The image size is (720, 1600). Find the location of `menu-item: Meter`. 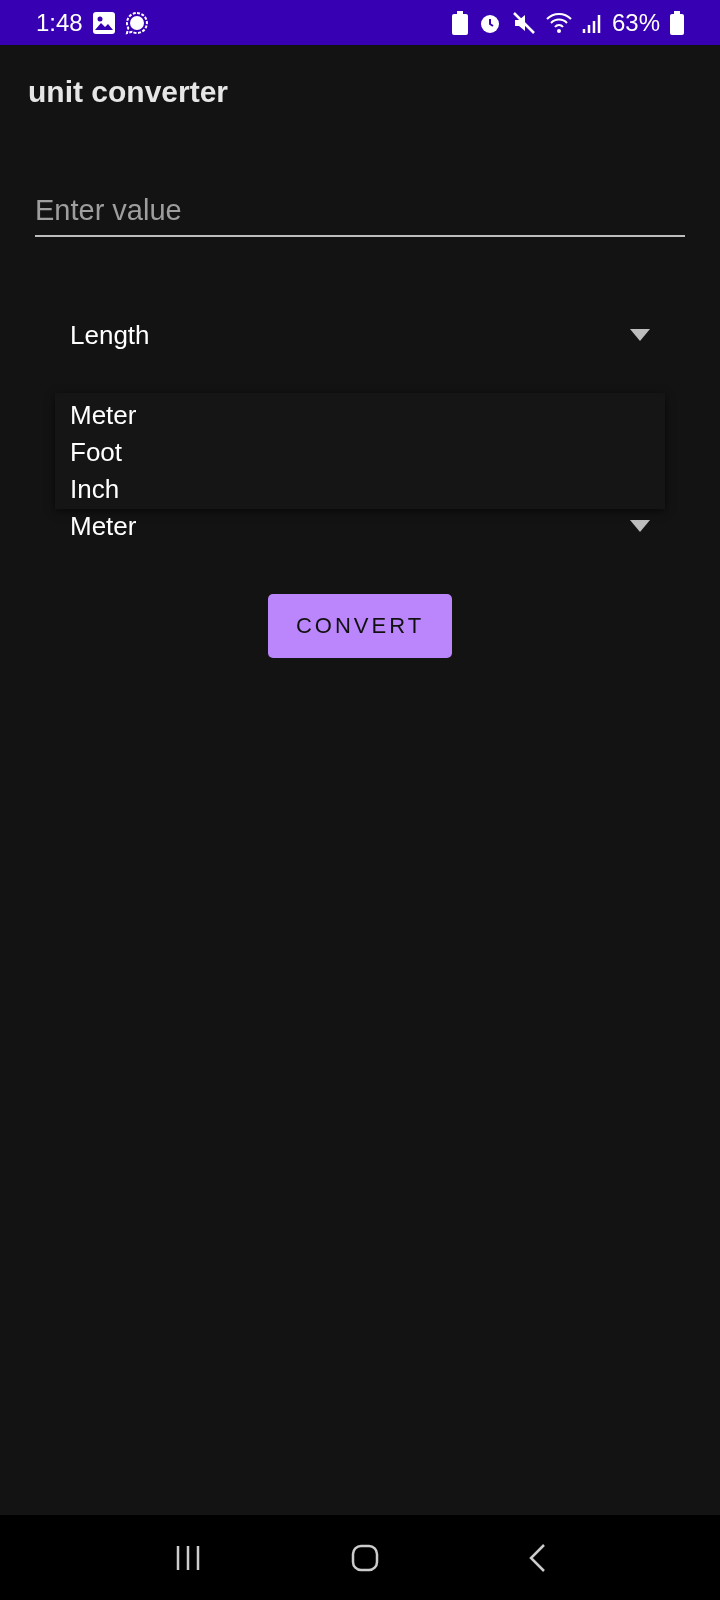

menu-item: Meter is located at coordinates (360, 415).